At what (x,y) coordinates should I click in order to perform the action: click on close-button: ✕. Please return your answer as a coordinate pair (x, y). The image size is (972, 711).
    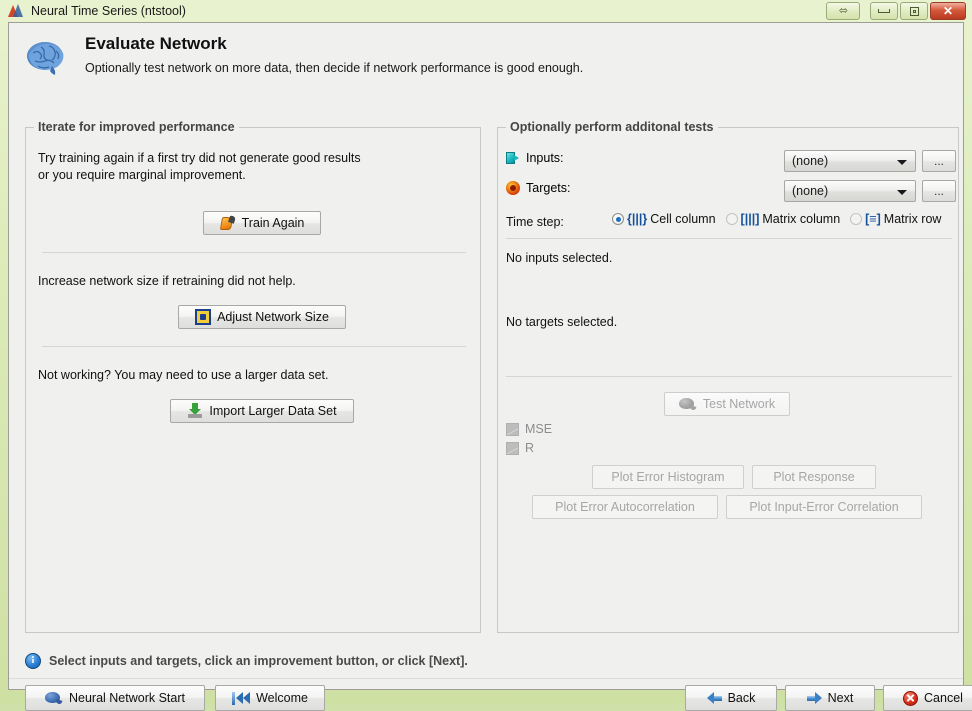
    Looking at the image, I should click on (948, 11).